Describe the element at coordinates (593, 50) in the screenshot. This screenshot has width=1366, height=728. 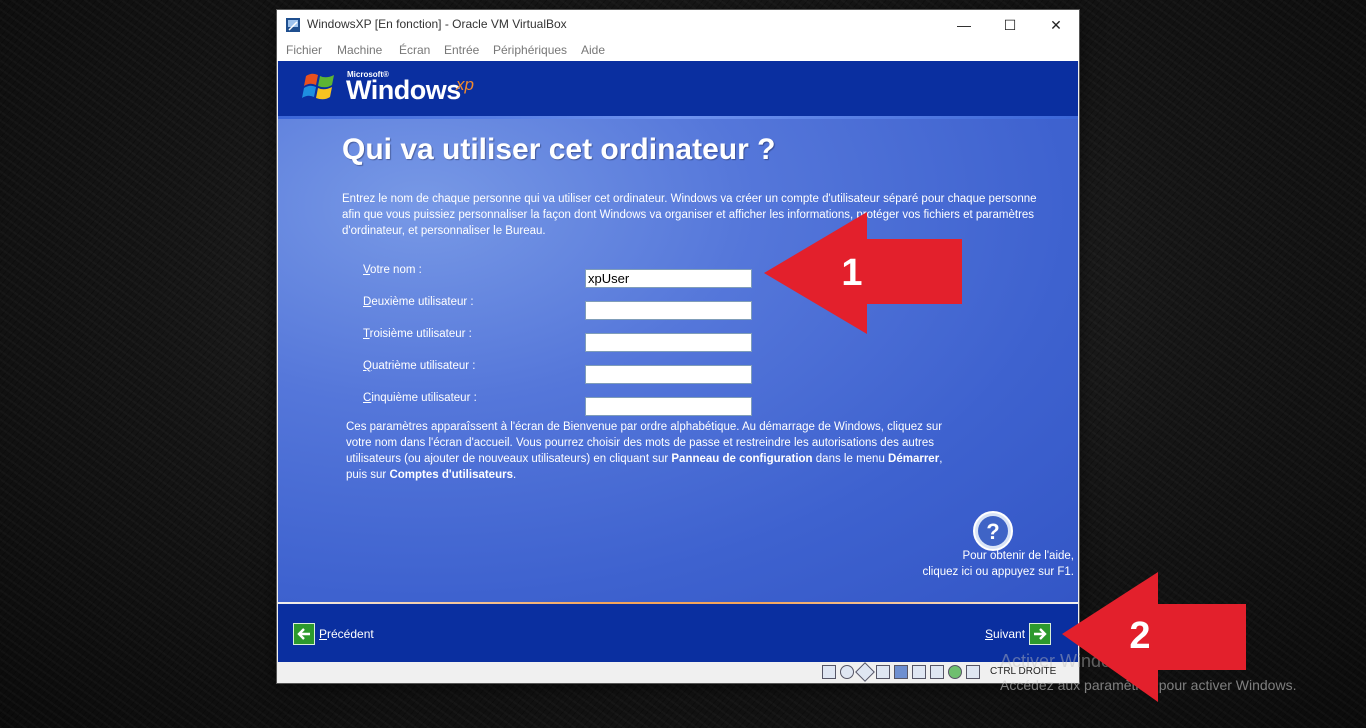
I see `menu-aide: Aide` at that location.